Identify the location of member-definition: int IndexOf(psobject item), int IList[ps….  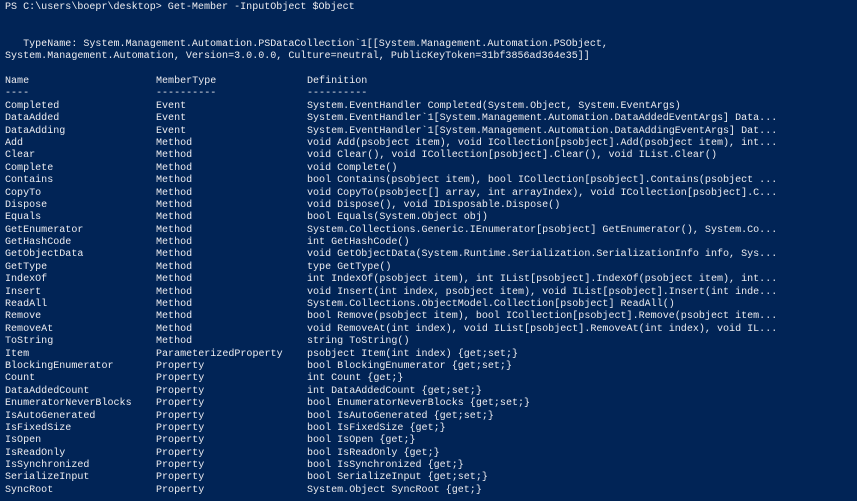
(542, 280).